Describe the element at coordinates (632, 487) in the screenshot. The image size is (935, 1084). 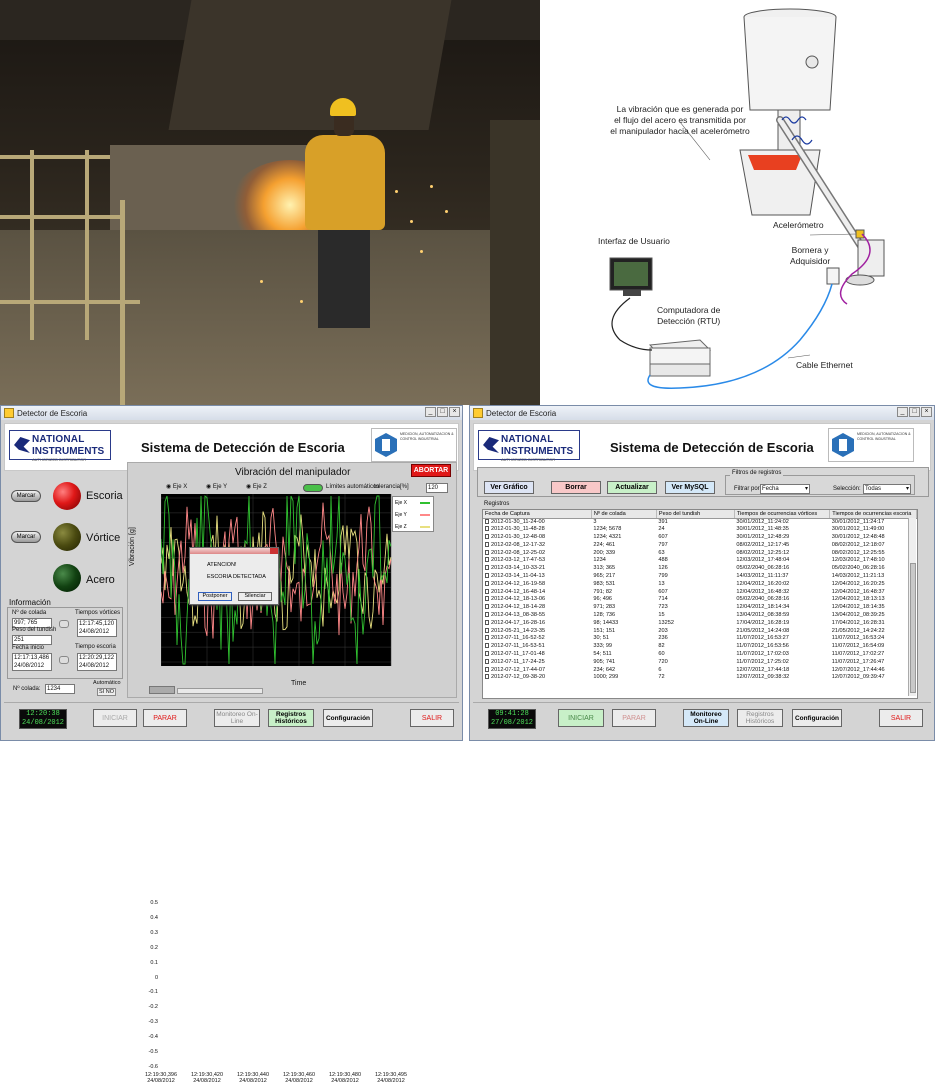
I see `actualizar-button: Actualizar` at that location.